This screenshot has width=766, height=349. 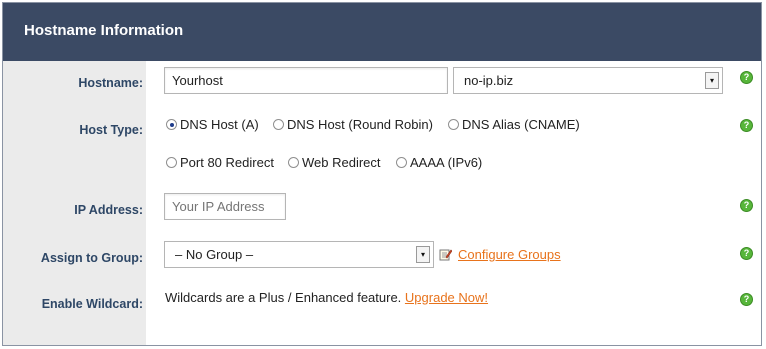 What do you see at coordinates (110, 83) in the screenshot?
I see `hostname-label: Hostname:` at bounding box center [110, 83].